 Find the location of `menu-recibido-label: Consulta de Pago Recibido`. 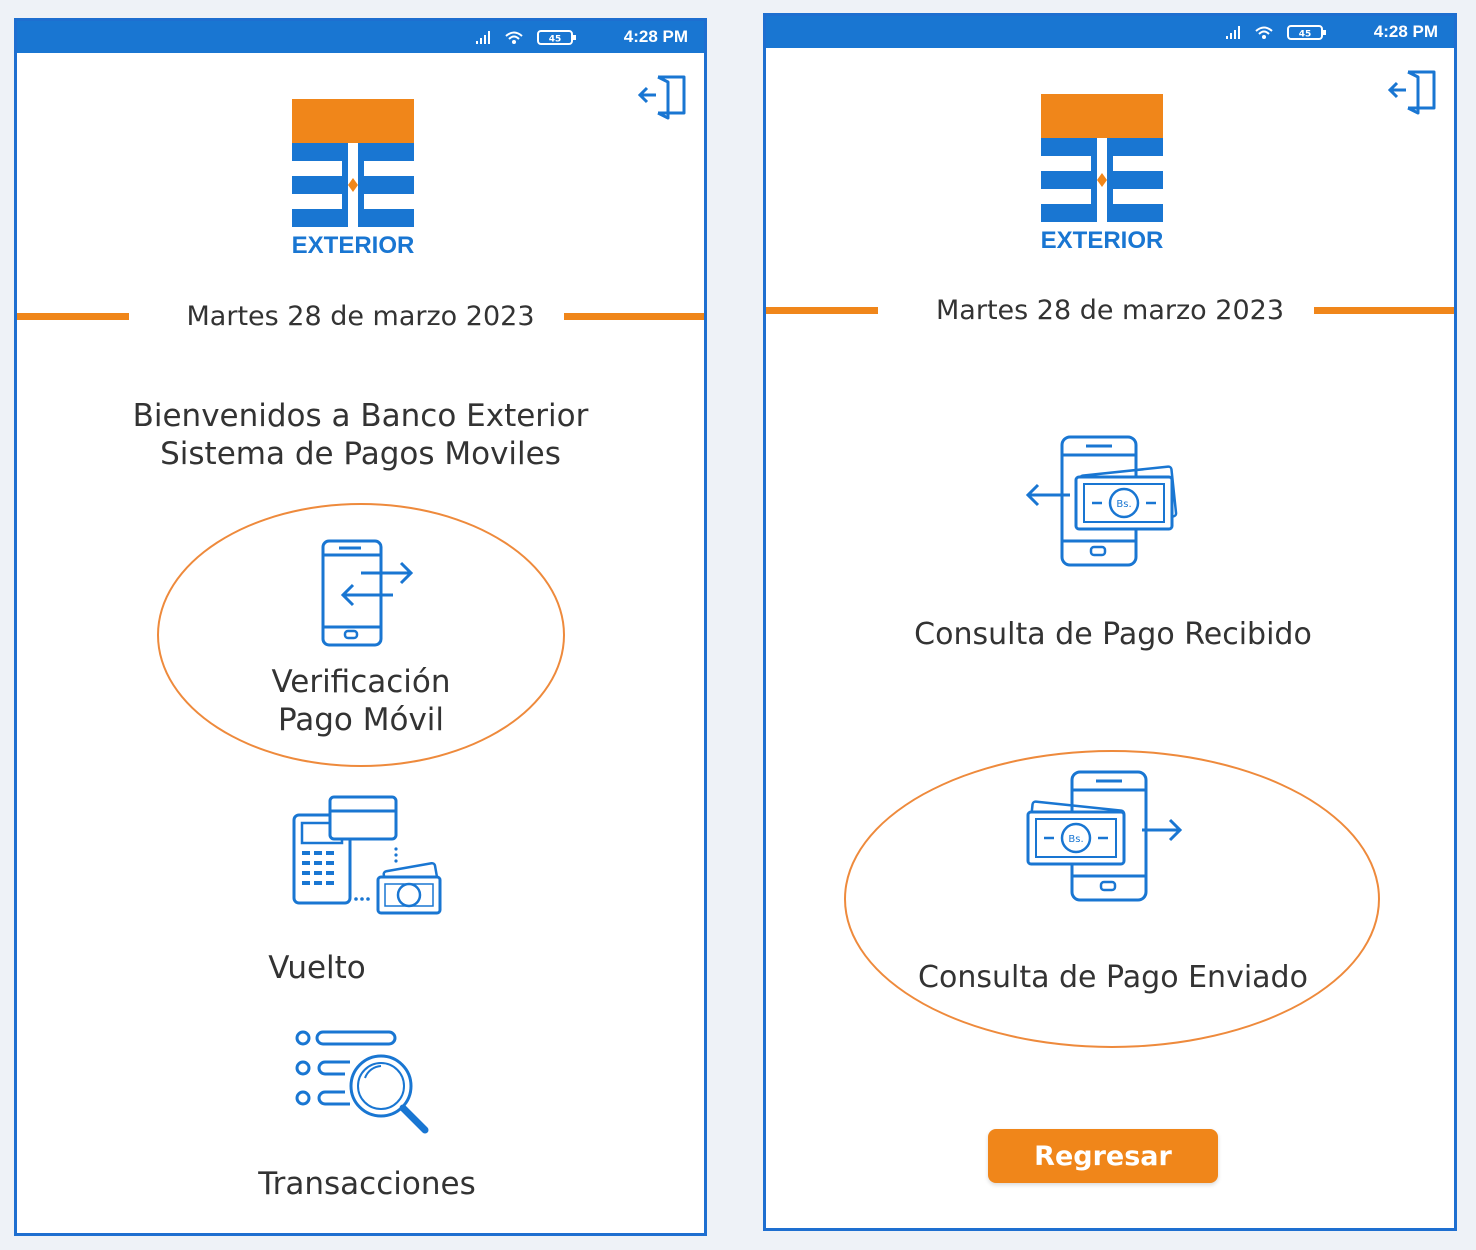

menu-recibido-label: Consulta de Pago Recibido is located at coordinates (1113, 634).